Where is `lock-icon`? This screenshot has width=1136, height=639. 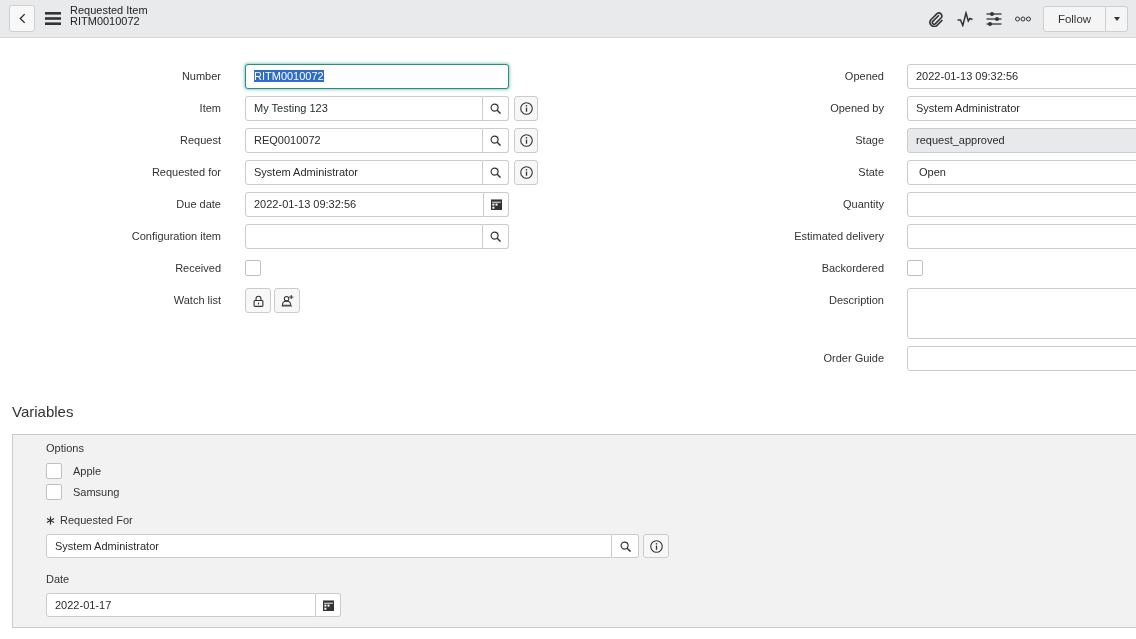
lock-icon is located at coordinates (258, 300).